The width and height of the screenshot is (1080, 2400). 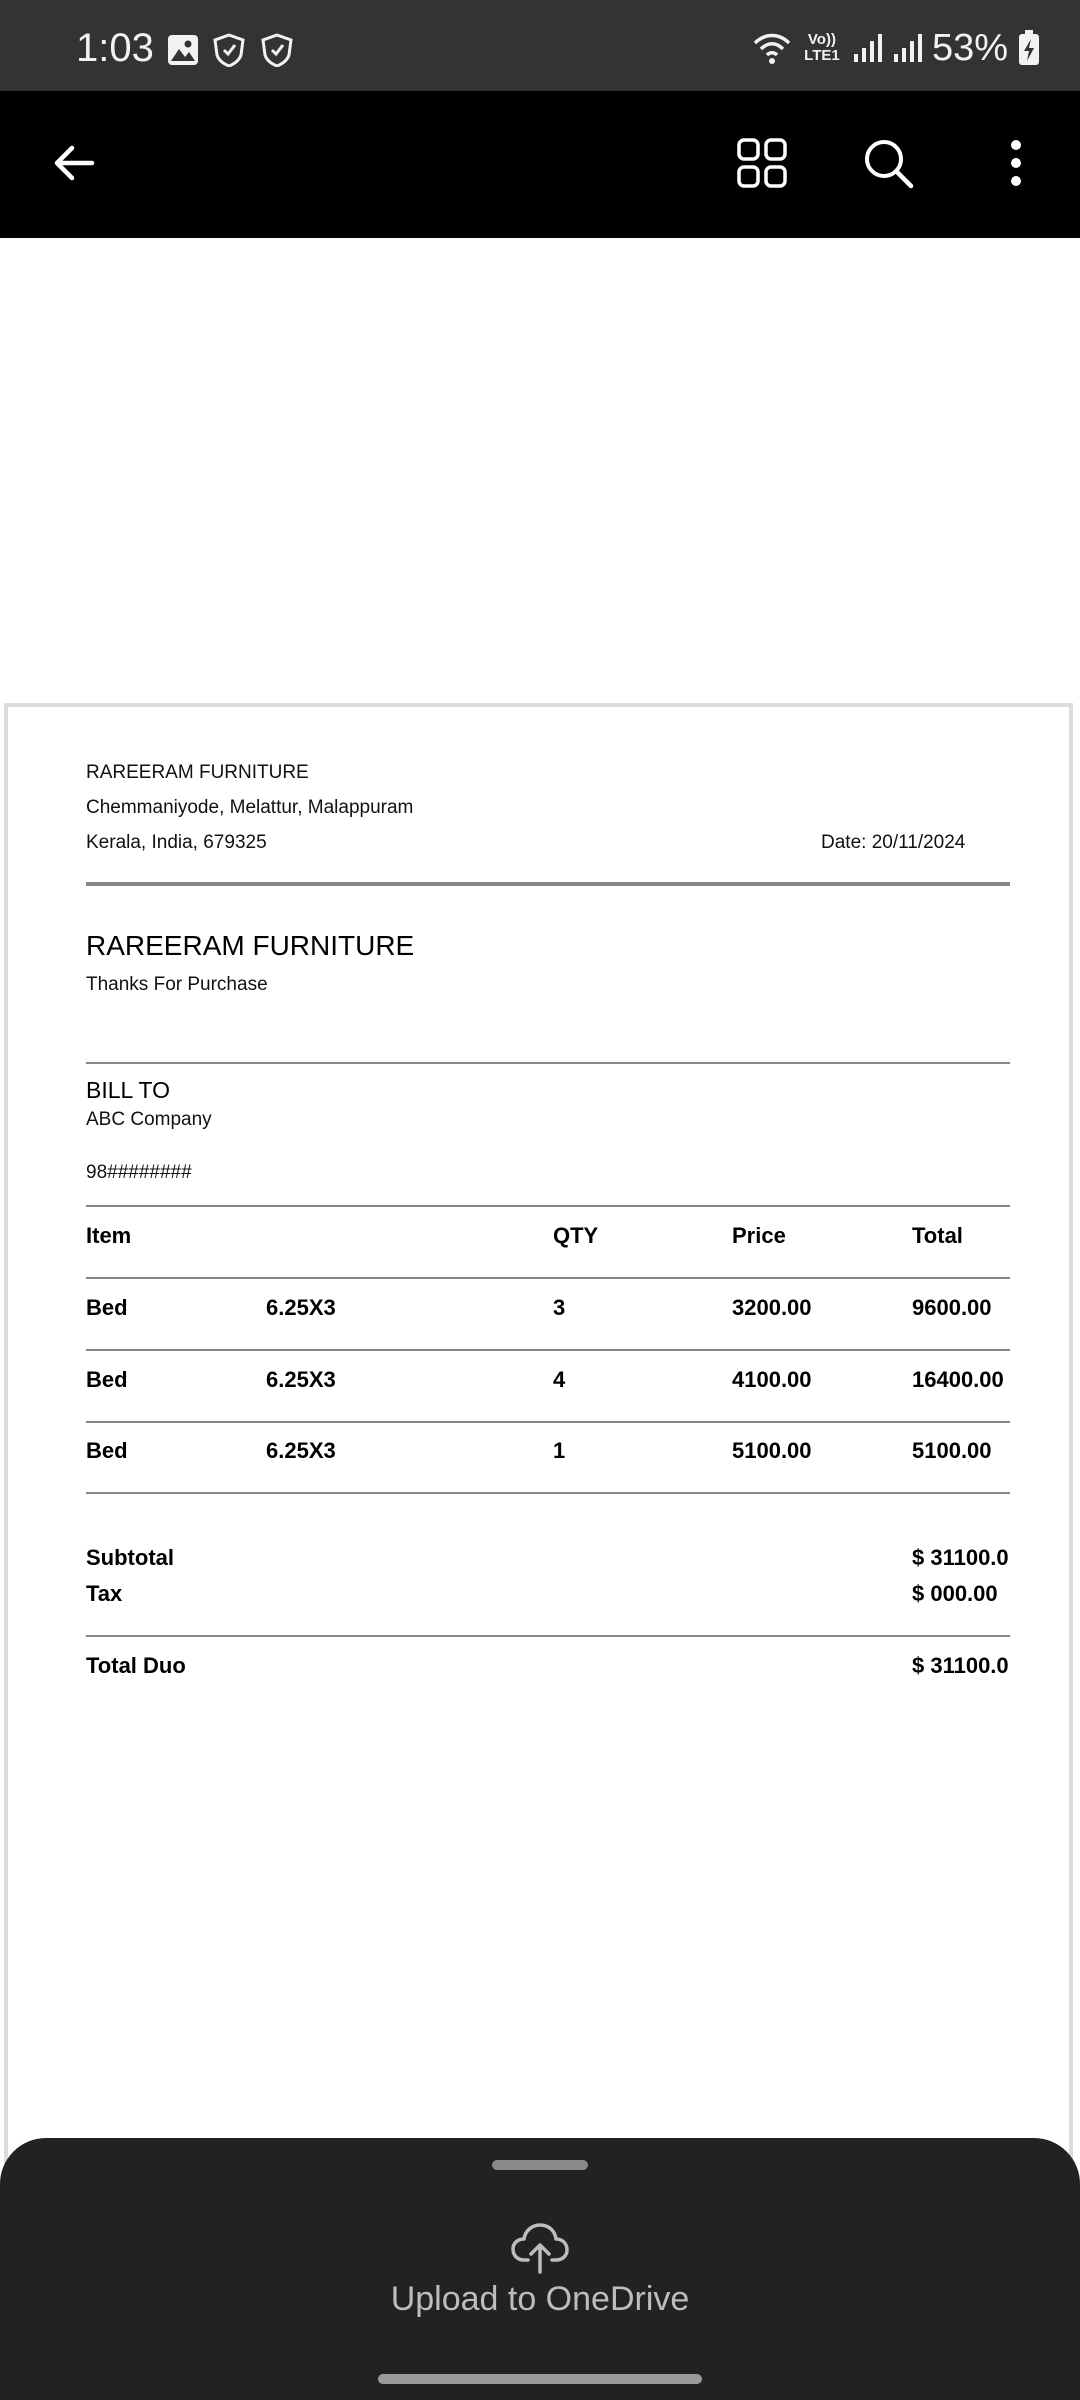 I want to click on grid-view-icon, so click(x=762, y=163).